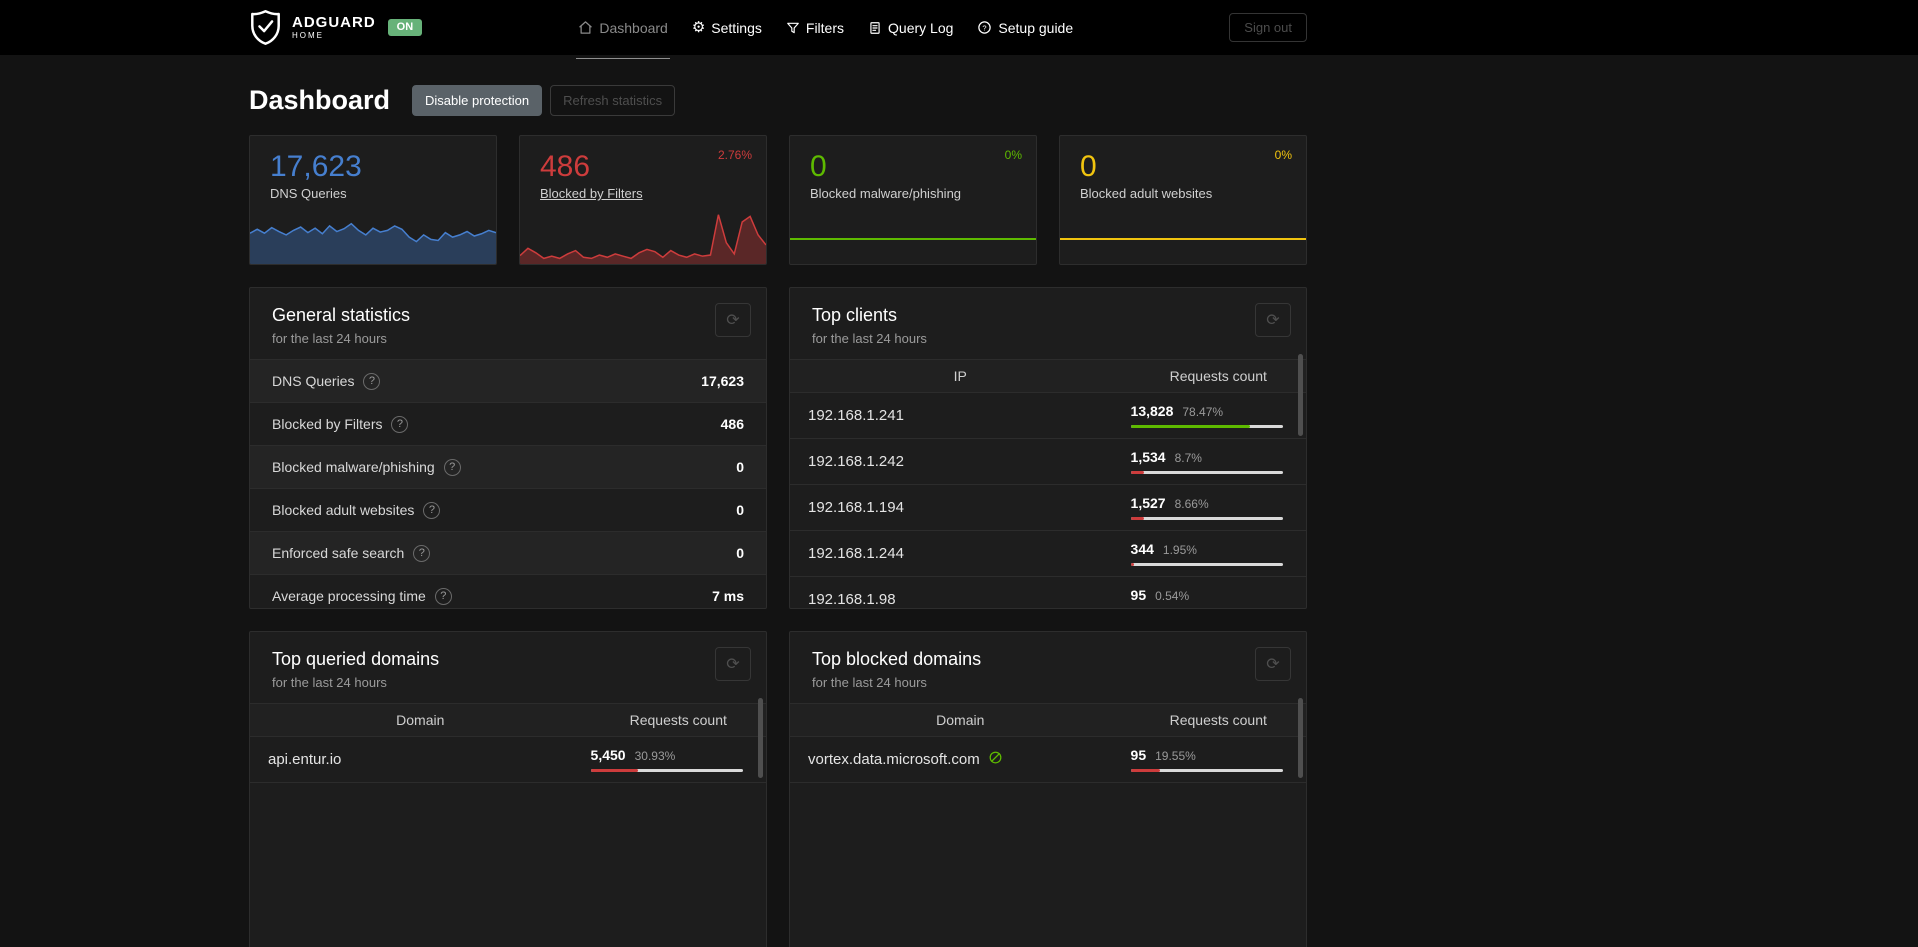 This screenshot has width=1918, height=947. What do you see at coordinates (855, 315) in the screenshot?
I see `card-title: Top clients` at bounding box center [855, 315].